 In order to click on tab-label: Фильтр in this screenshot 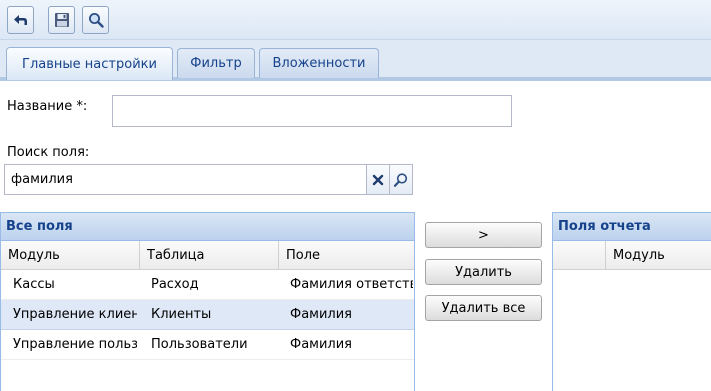, I will do `click(216, 63)`.